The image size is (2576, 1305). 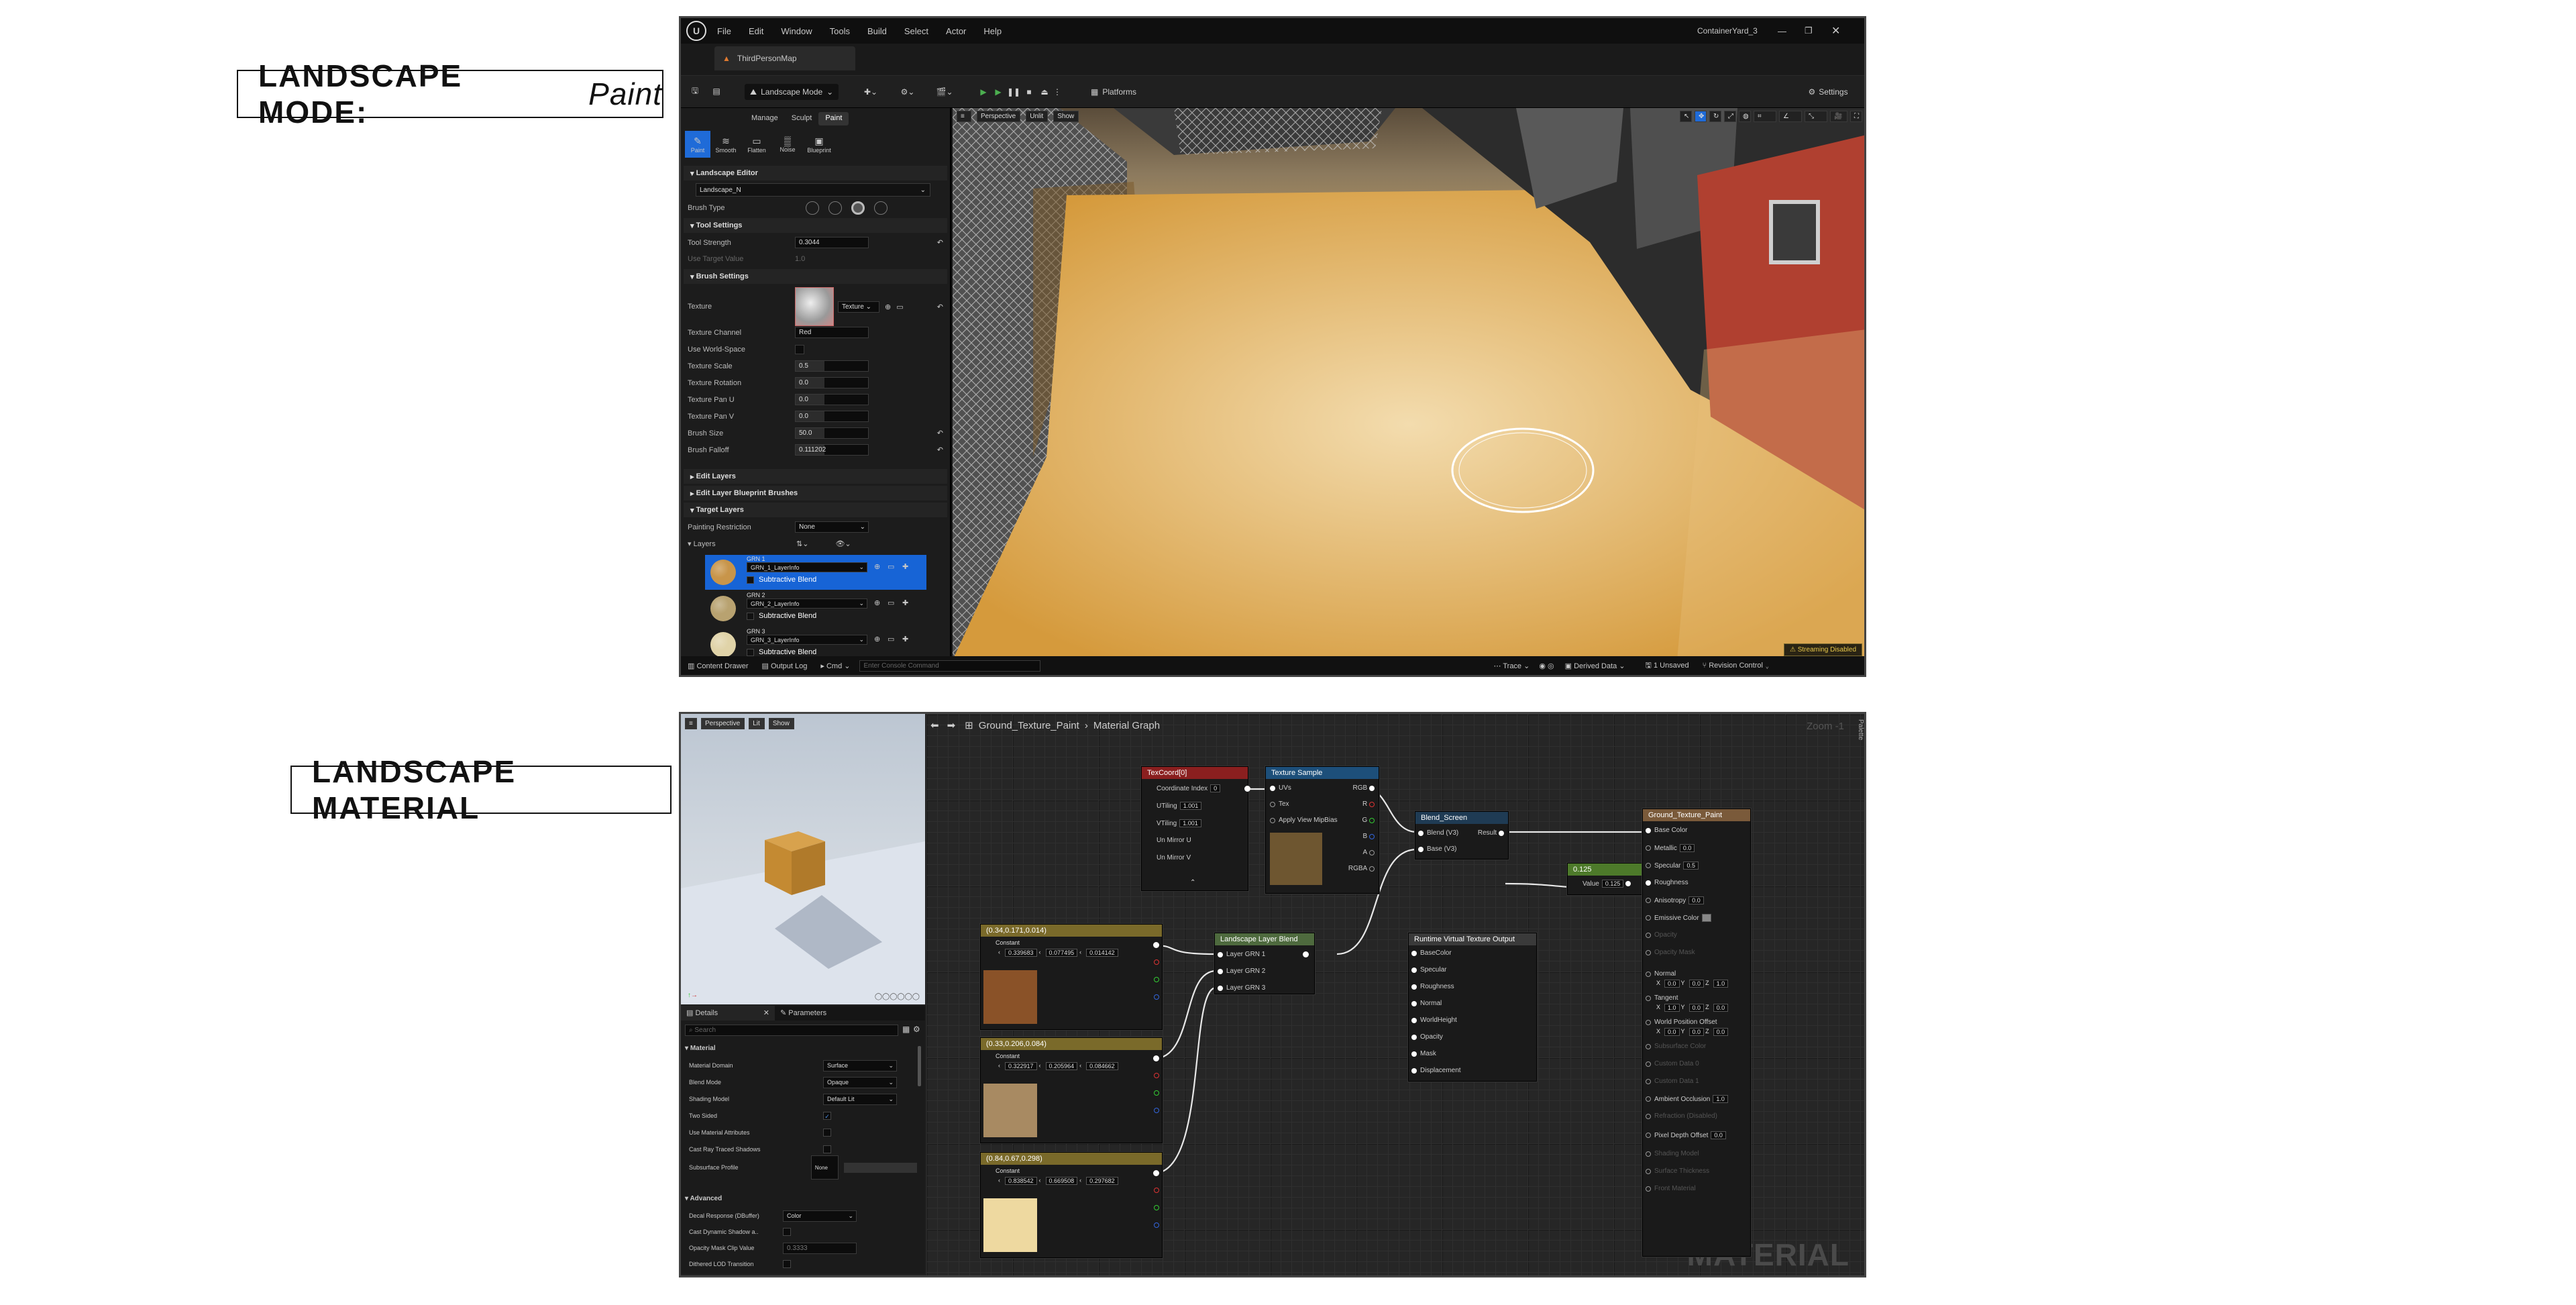 I want to click on tab-parameters: ✎ Parameters, so click(x=822, y=1013).